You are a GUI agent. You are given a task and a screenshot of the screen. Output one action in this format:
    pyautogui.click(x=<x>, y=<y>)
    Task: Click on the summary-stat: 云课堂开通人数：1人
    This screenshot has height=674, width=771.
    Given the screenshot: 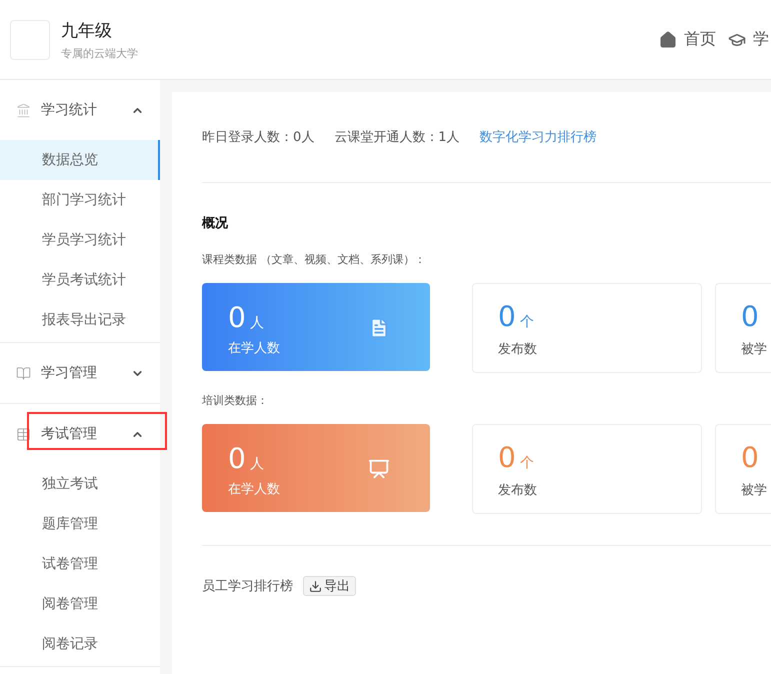 What is the action you would take?
    pyautogui.click(x=397, y=137)
    